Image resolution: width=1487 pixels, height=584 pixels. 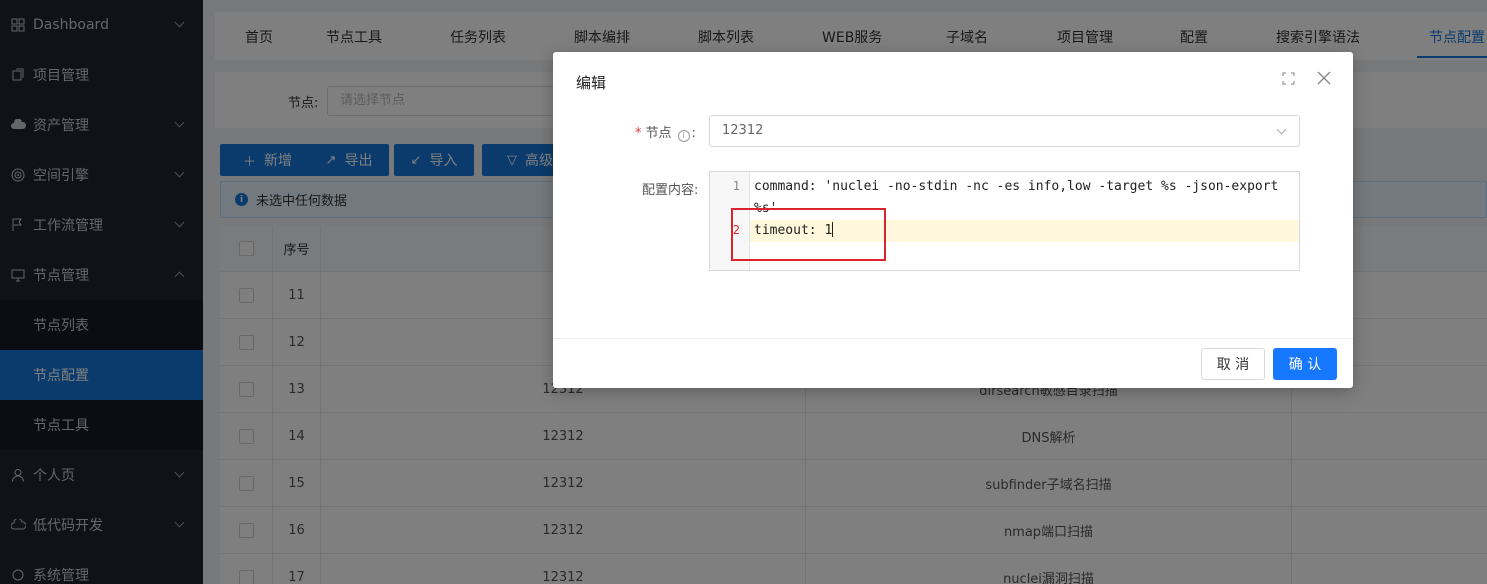 What do you see at coordinates (638, 133) in the screenshot?
I see `required-marker: *` at bounding box center [638, 133].